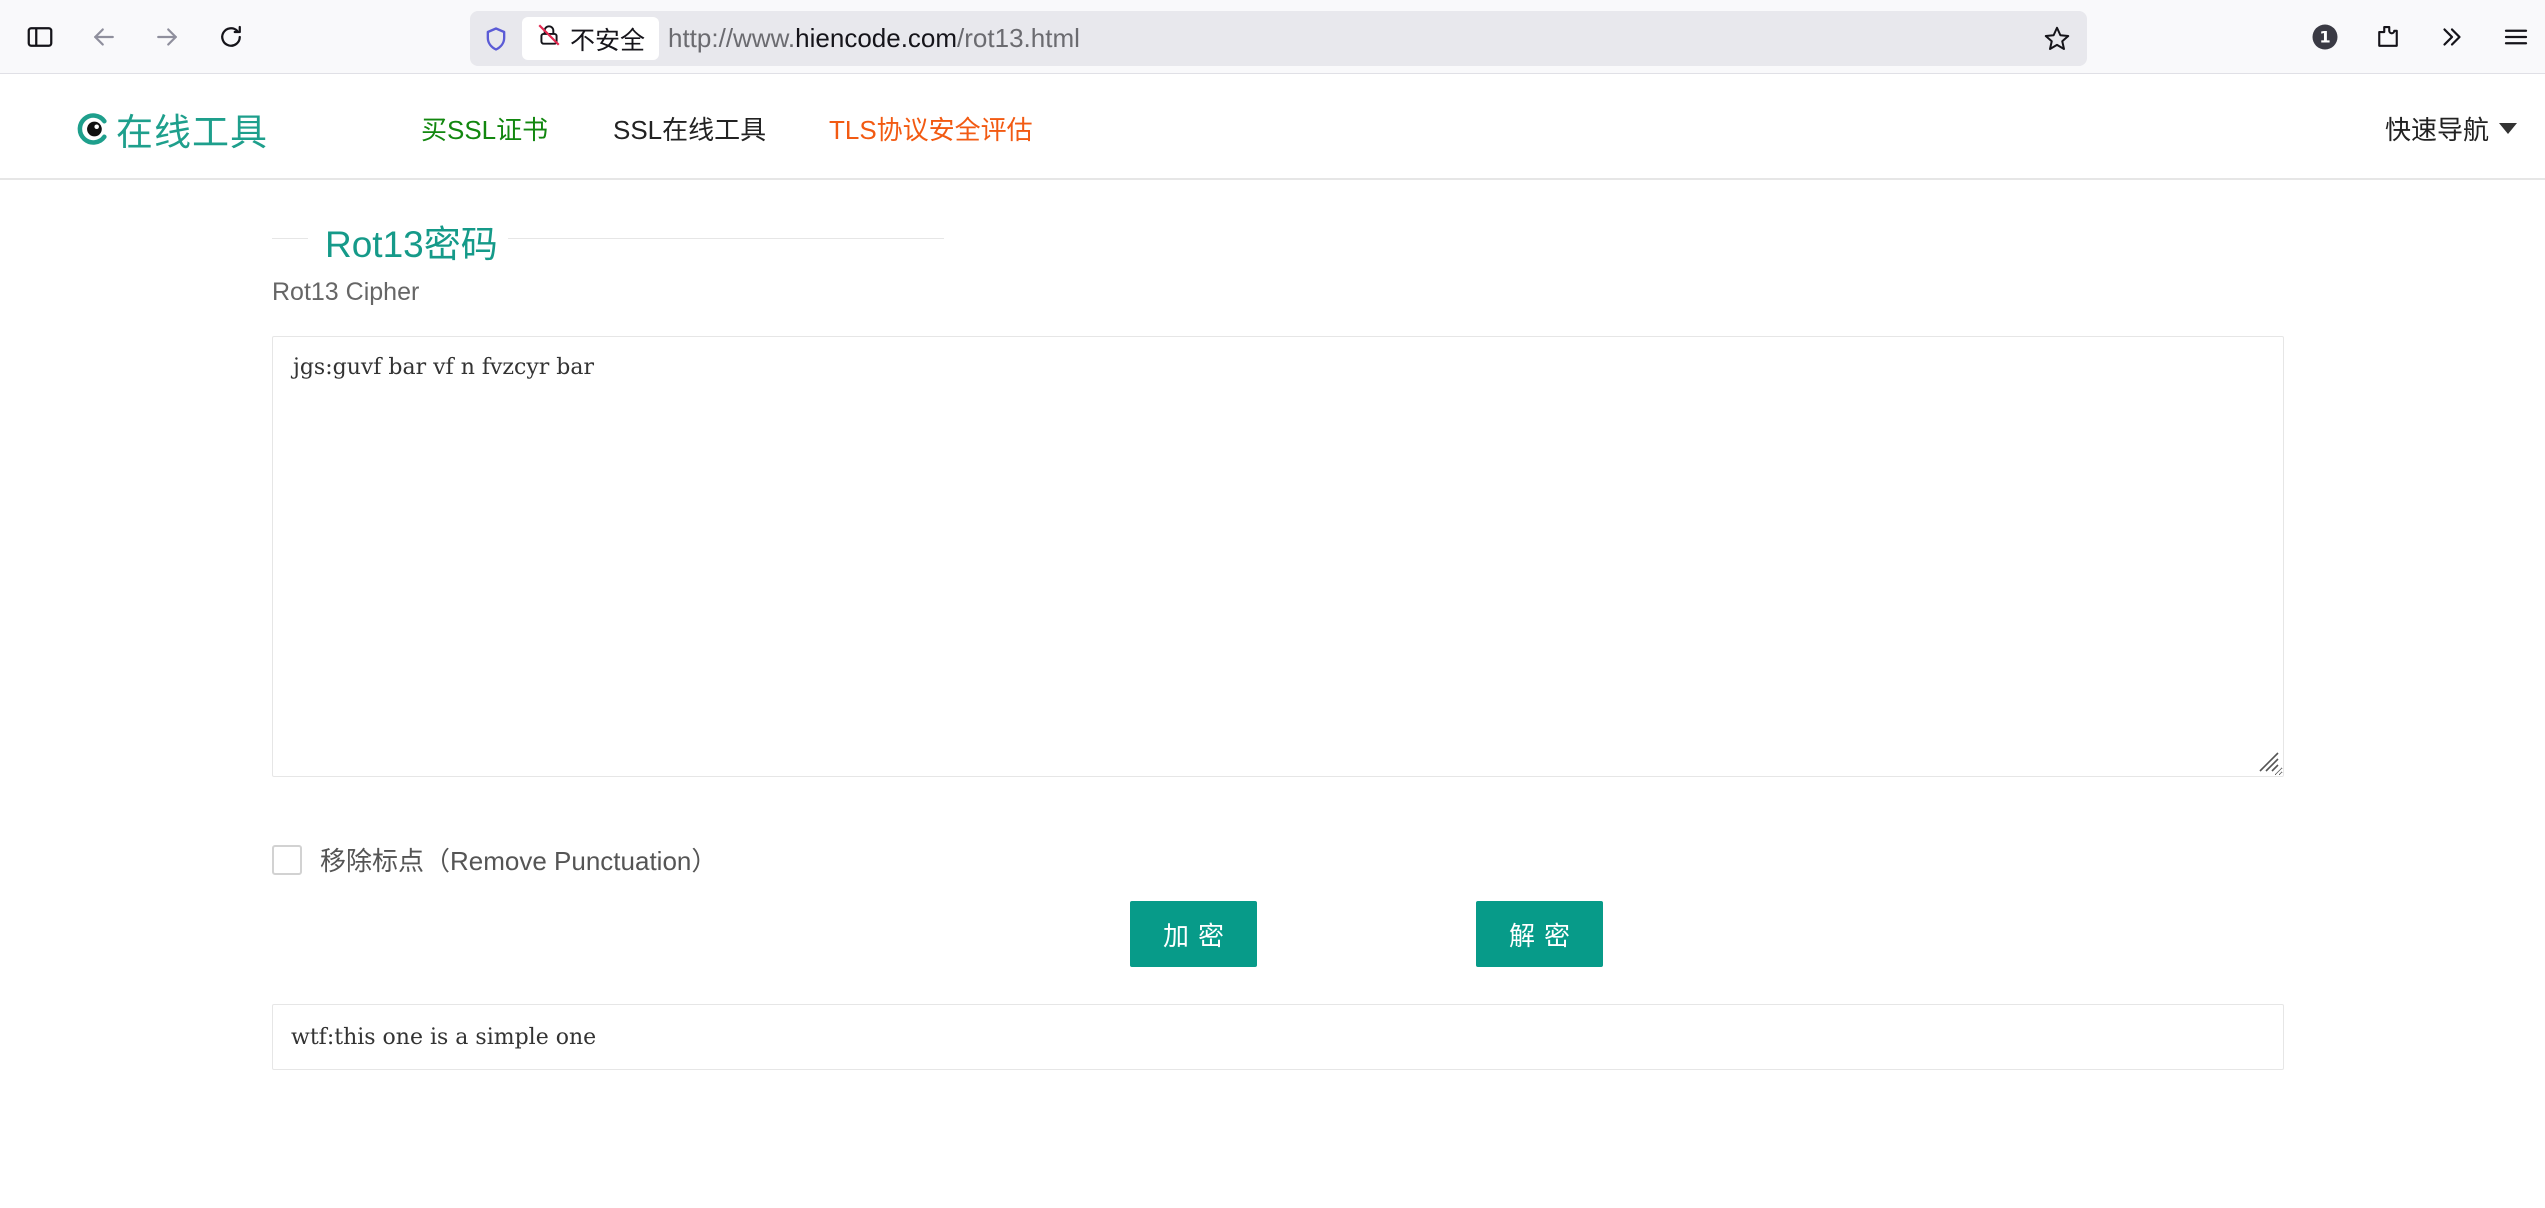 The height and width of the screenshot is (1208, 2545). Describe the element at coordinates (2452, 37) in the screenshot. I see `overflow-icon` at that location.